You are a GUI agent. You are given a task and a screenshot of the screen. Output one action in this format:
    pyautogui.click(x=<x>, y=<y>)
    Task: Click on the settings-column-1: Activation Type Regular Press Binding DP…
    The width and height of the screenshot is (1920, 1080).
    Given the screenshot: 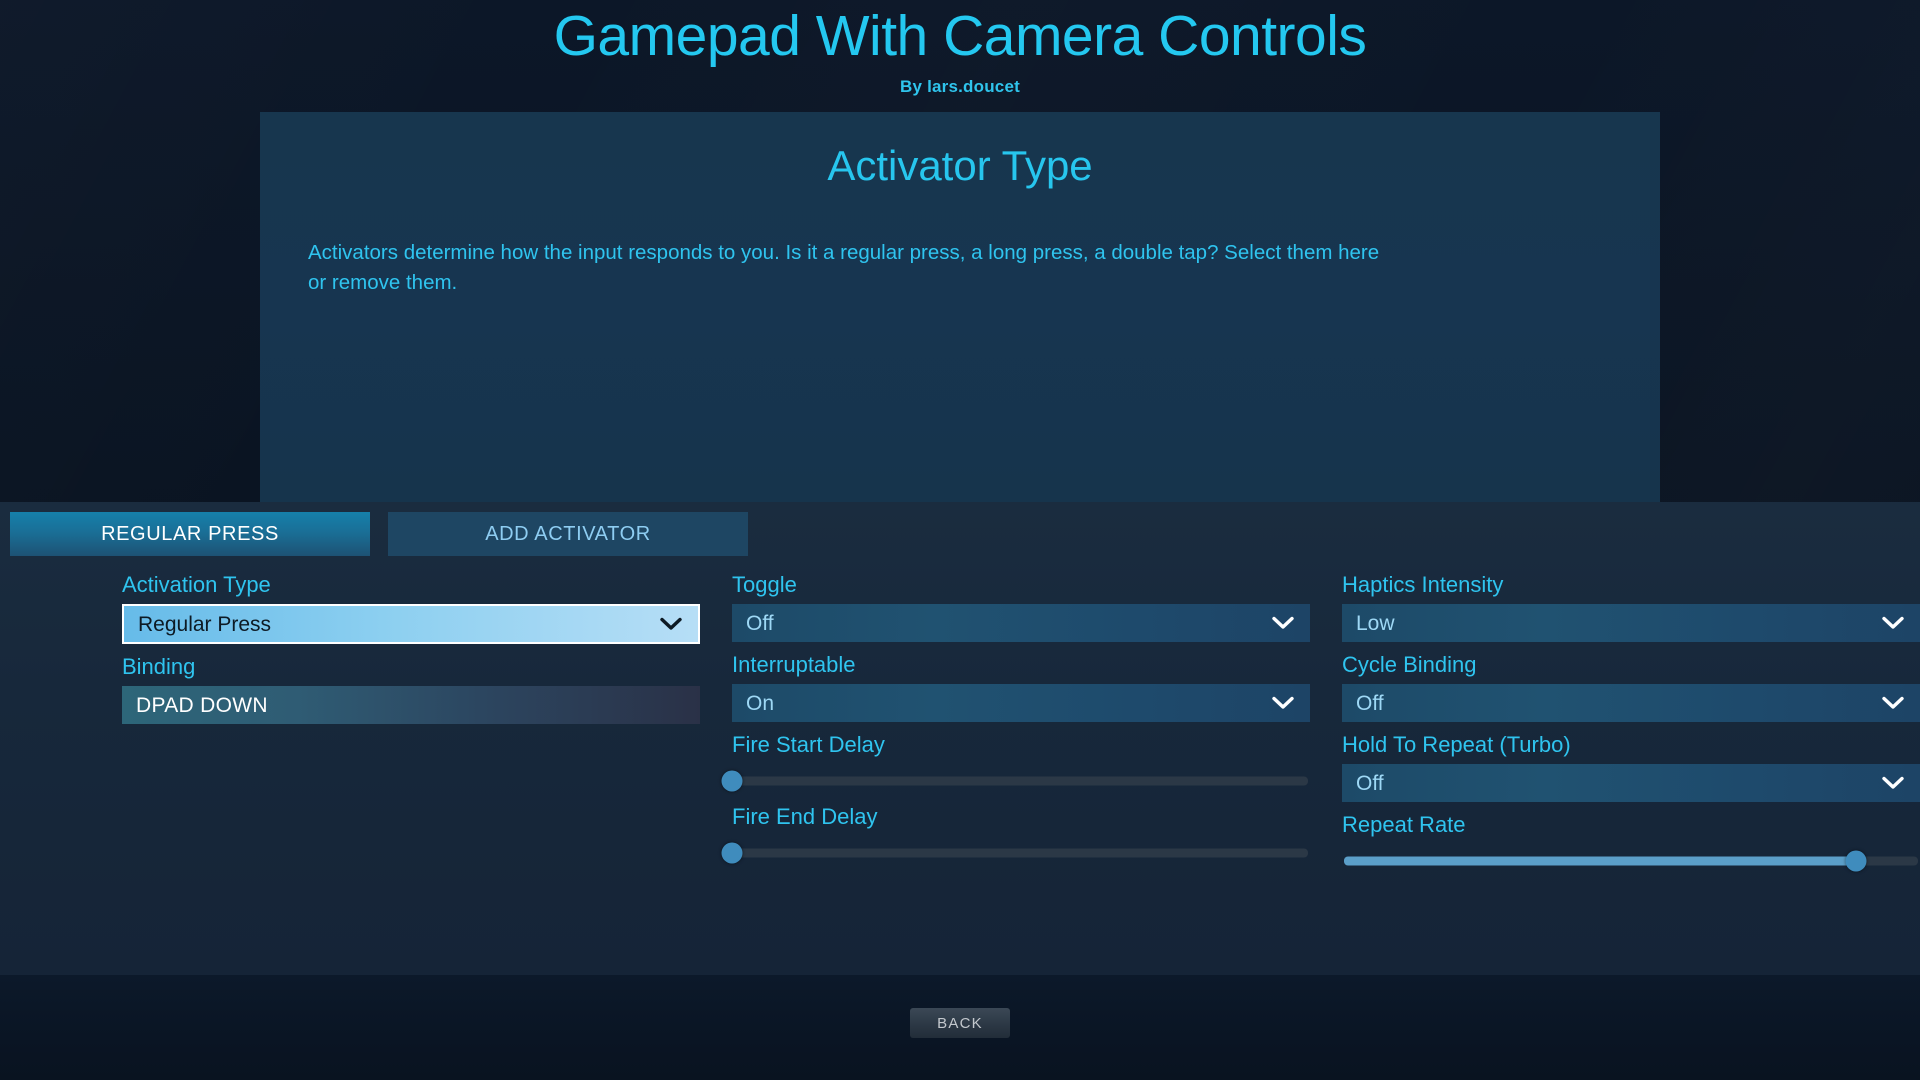 What is the action you would take?
    pyautogui.click(x=411, y=724)
    